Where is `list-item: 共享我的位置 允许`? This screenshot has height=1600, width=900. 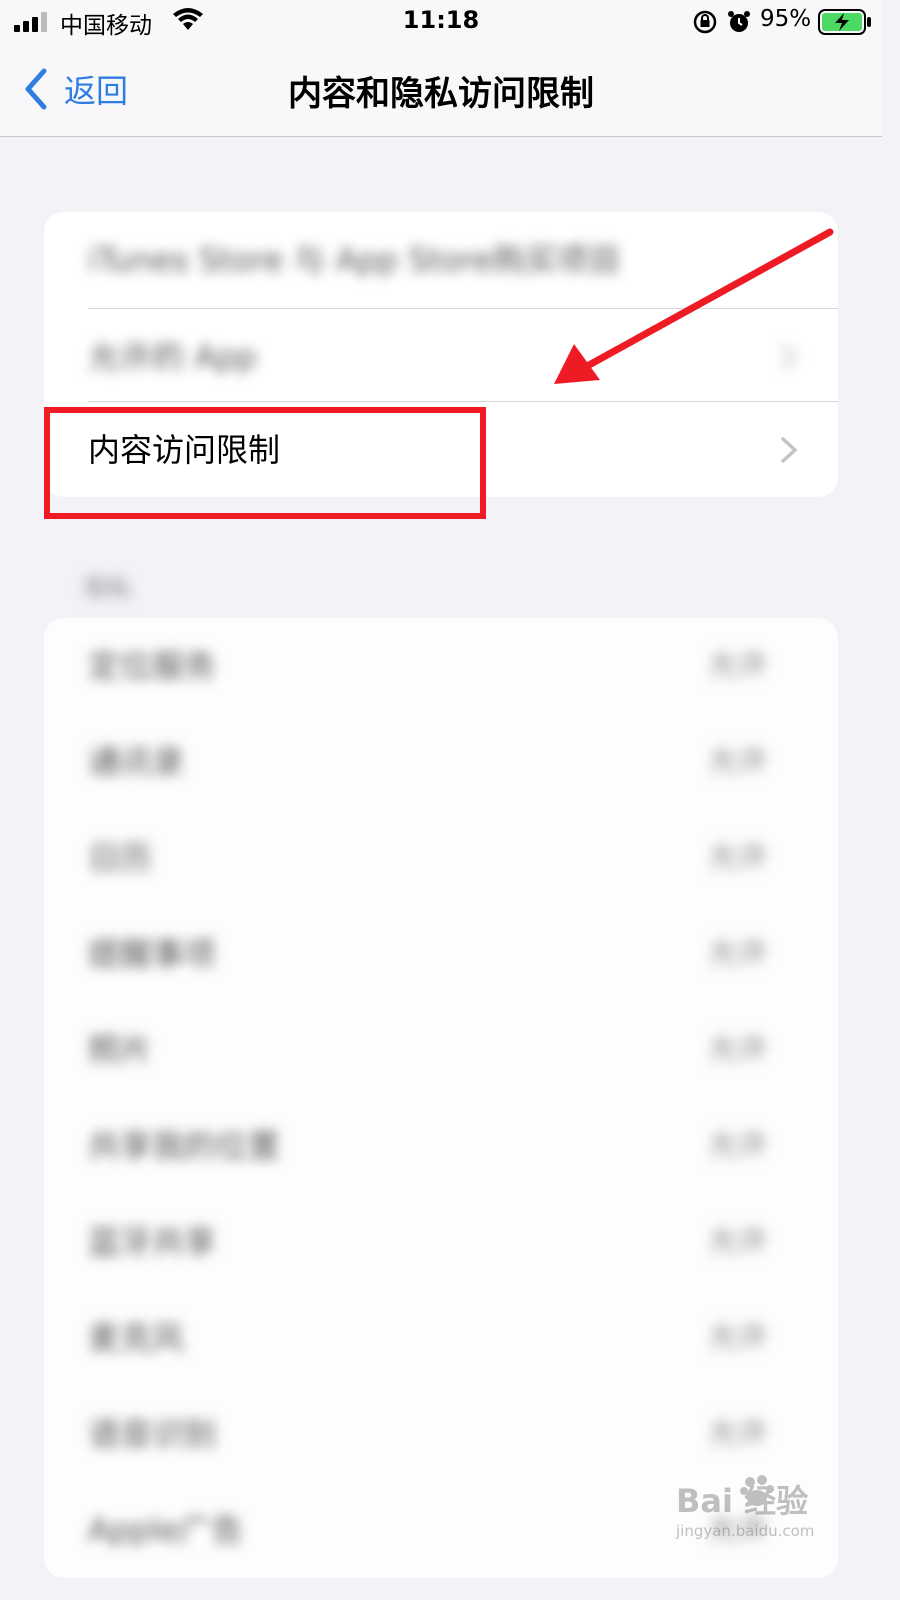 list-item: 共享我的位置 允许 is located at coordinates (441, 1146).